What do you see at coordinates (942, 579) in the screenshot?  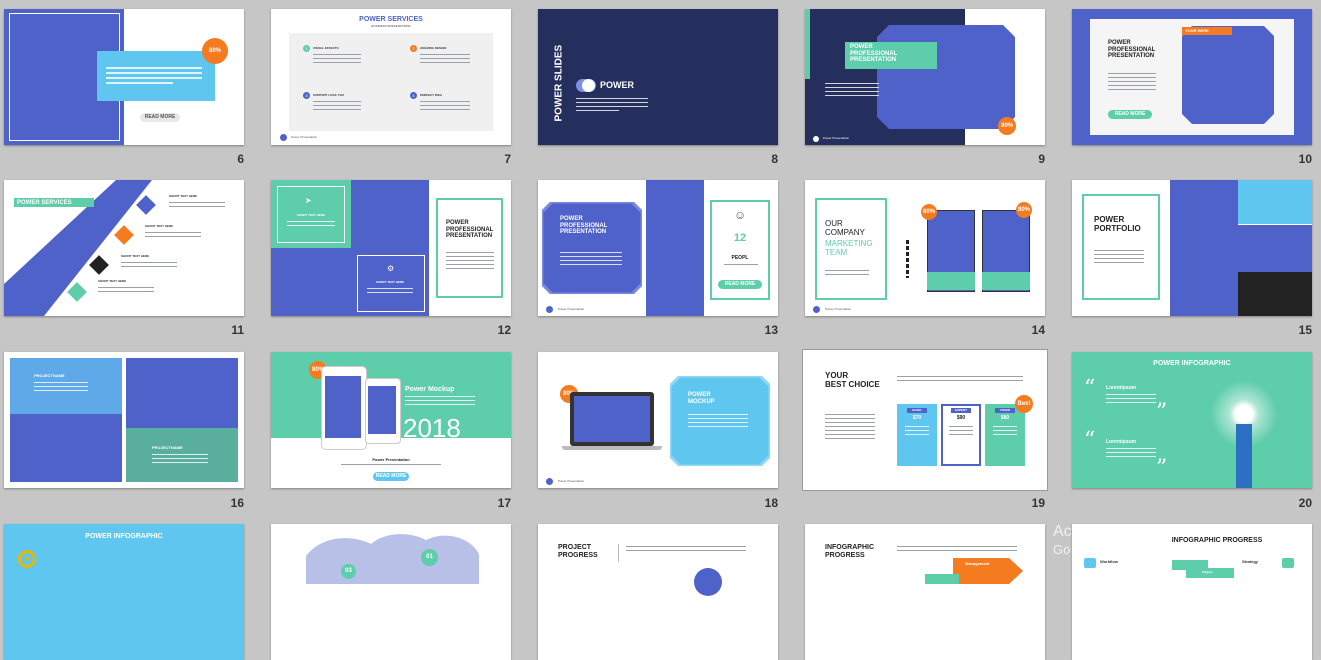 I see `teal-bar` at bounding box center [942, 579].